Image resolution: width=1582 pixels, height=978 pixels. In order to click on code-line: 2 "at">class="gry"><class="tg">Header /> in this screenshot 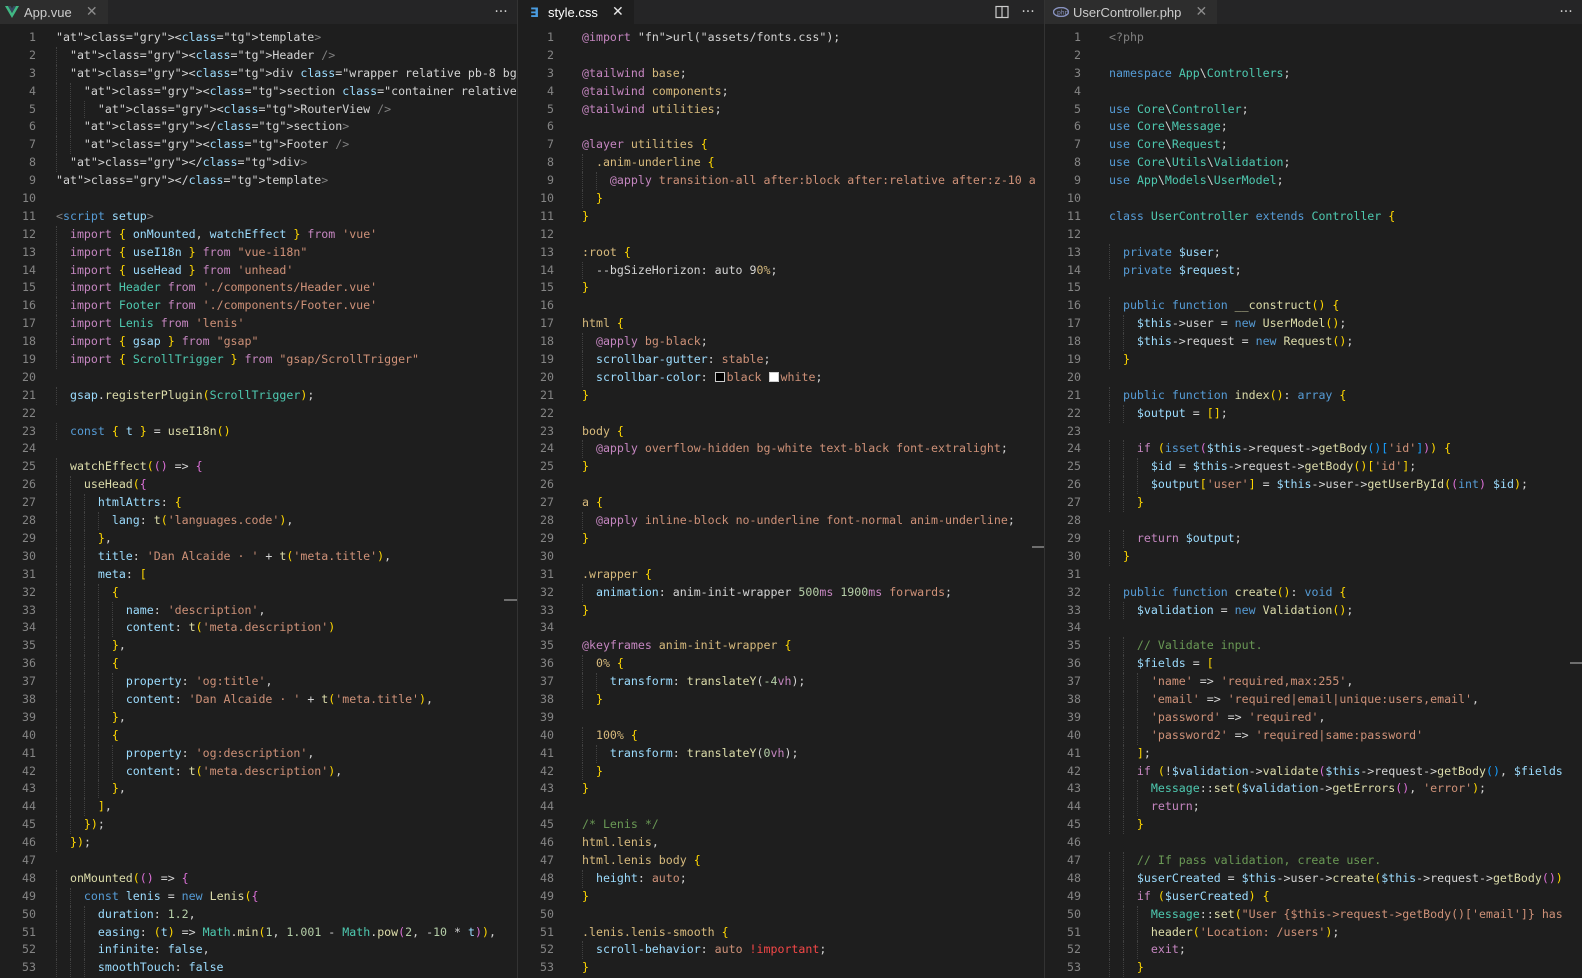, I will do `click(258, 55)`.